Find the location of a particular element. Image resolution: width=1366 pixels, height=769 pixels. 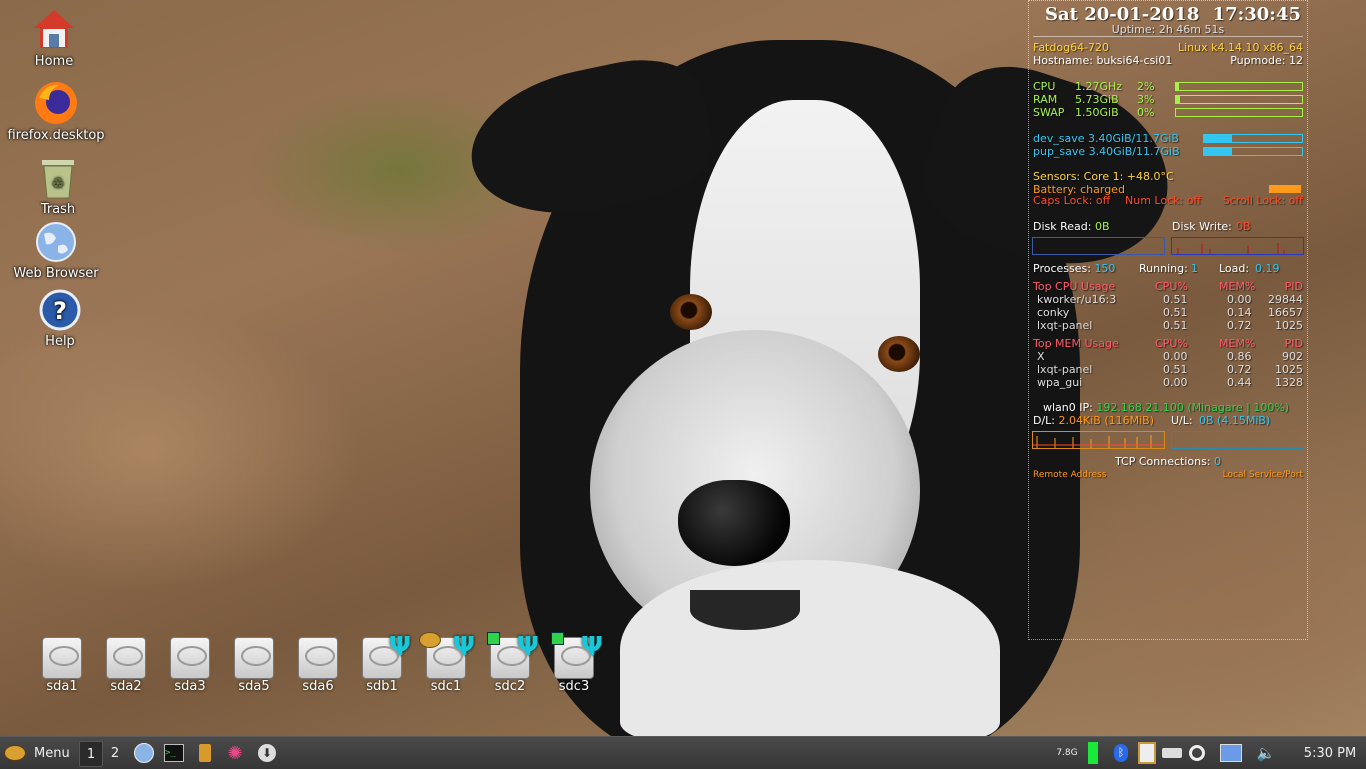

top-mem-header: Top MEM Usage CPU% MEM% PID is located at coordinates (1168, 343).